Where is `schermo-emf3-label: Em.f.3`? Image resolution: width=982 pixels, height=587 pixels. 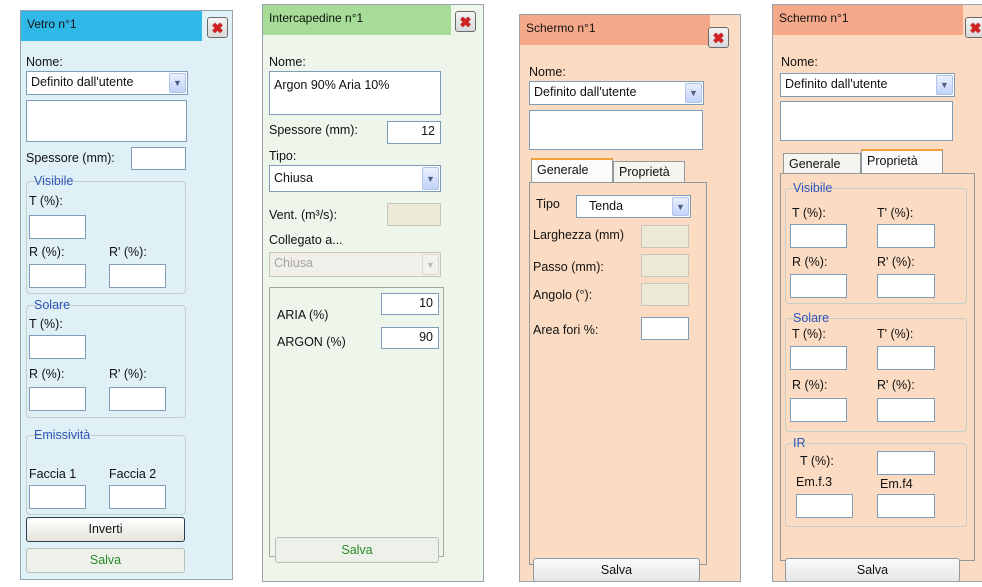 schermo-emf3-label: Em.f.3 is located at coordinates (814, 482).